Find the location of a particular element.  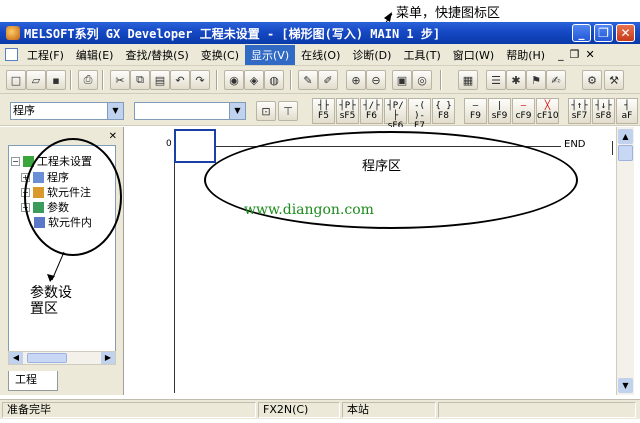

menu-project: 工程(F) is located at coordinates (45, 55).